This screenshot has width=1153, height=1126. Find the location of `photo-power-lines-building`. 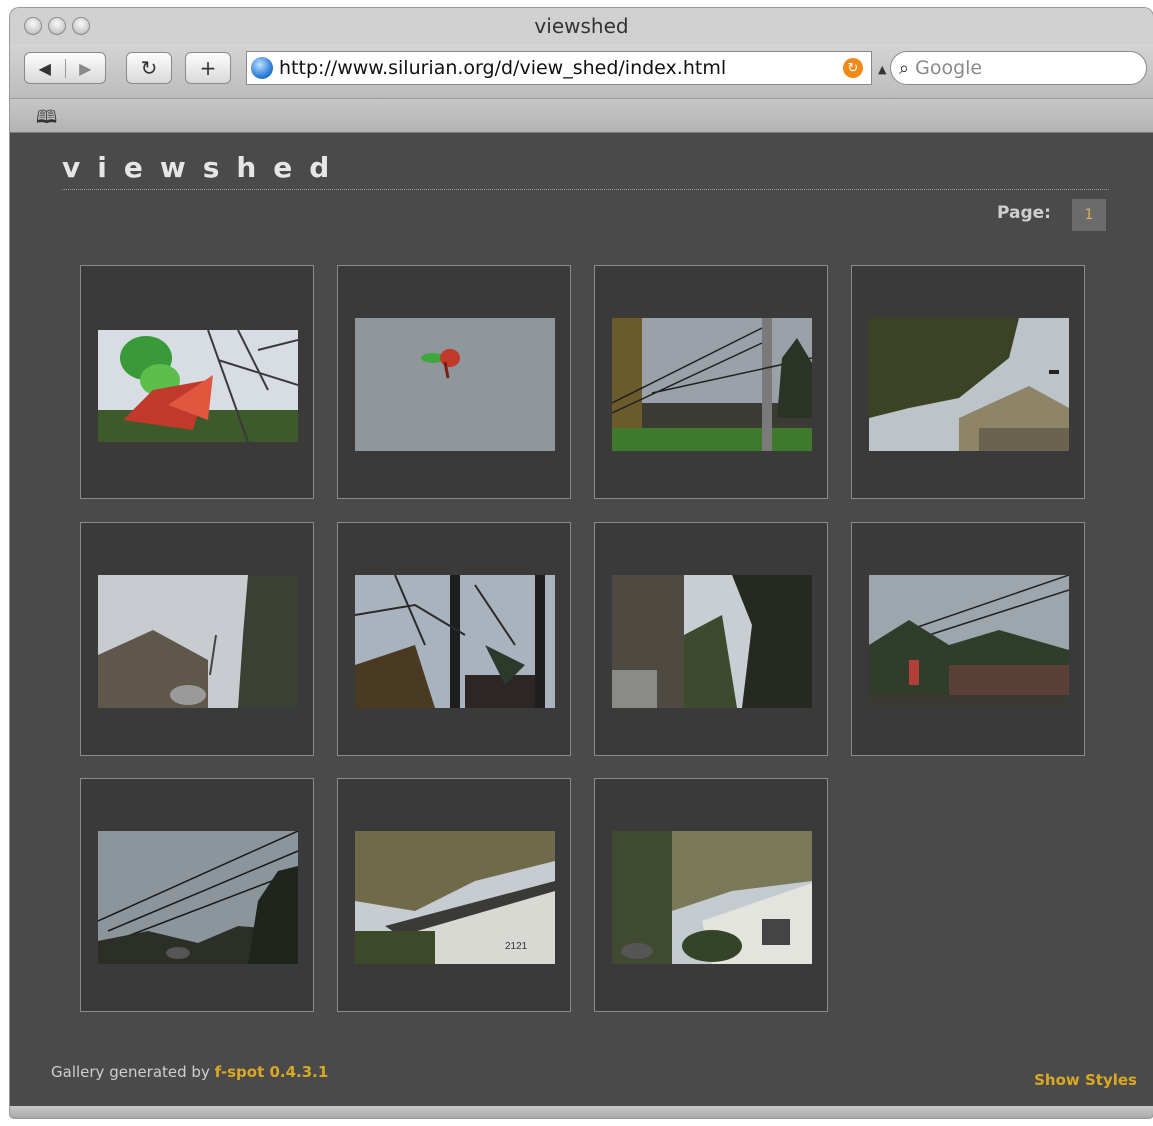

photo-power-lines-building is located at coordinates (969, 641).